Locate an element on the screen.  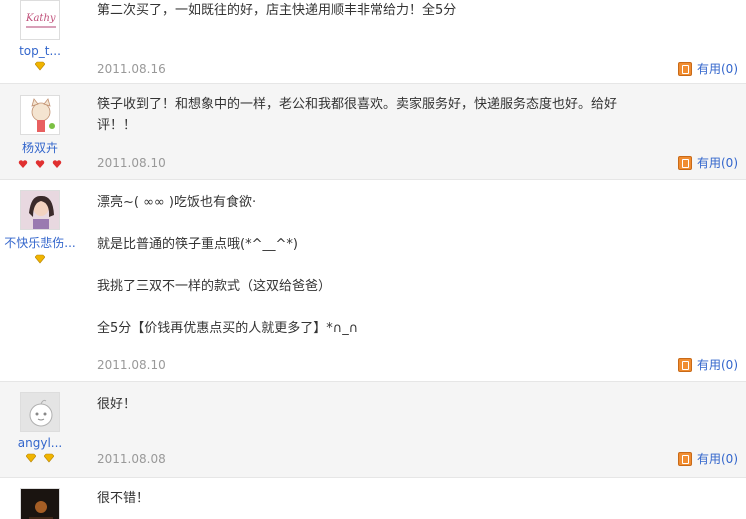
review-content: 很不错！ is located at coordinates (376, 498).